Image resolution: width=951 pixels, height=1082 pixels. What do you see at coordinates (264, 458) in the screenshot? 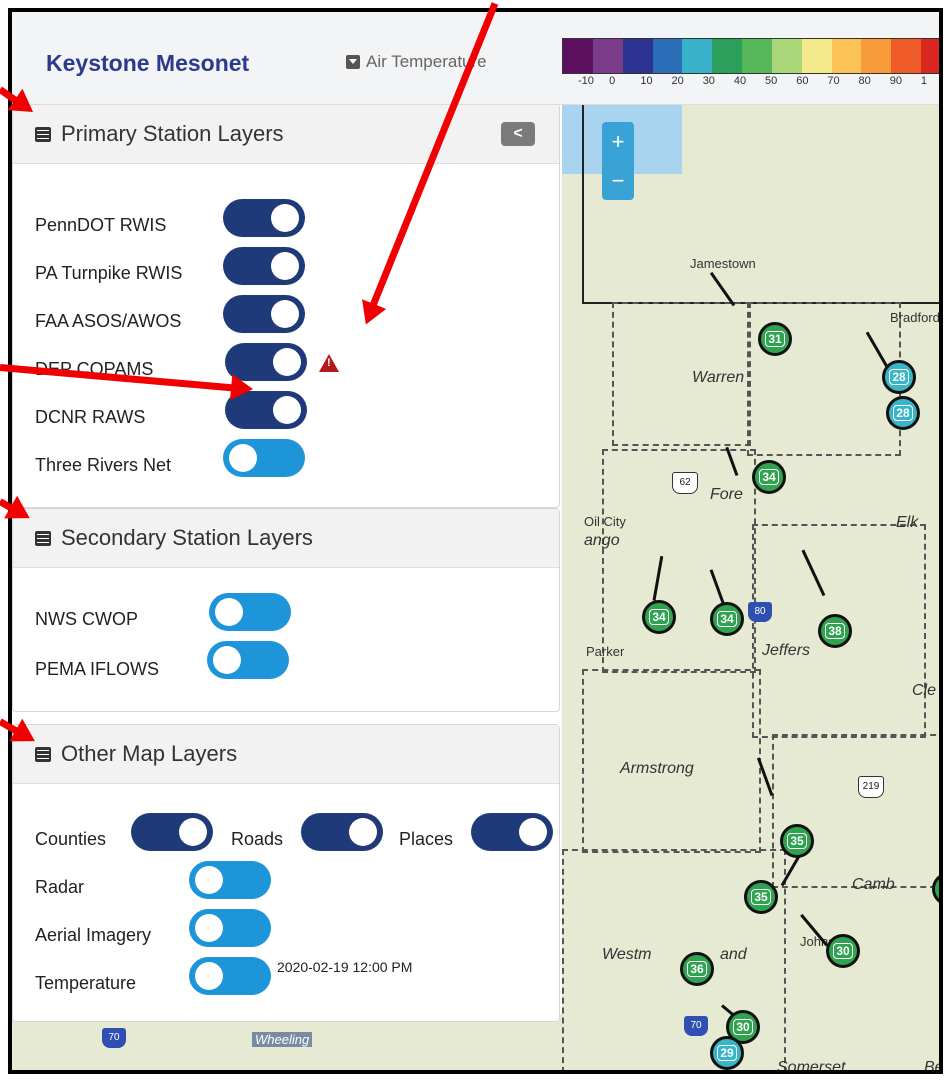
I see `toggle-three-rivers-net` at bounding box center [264, 458].